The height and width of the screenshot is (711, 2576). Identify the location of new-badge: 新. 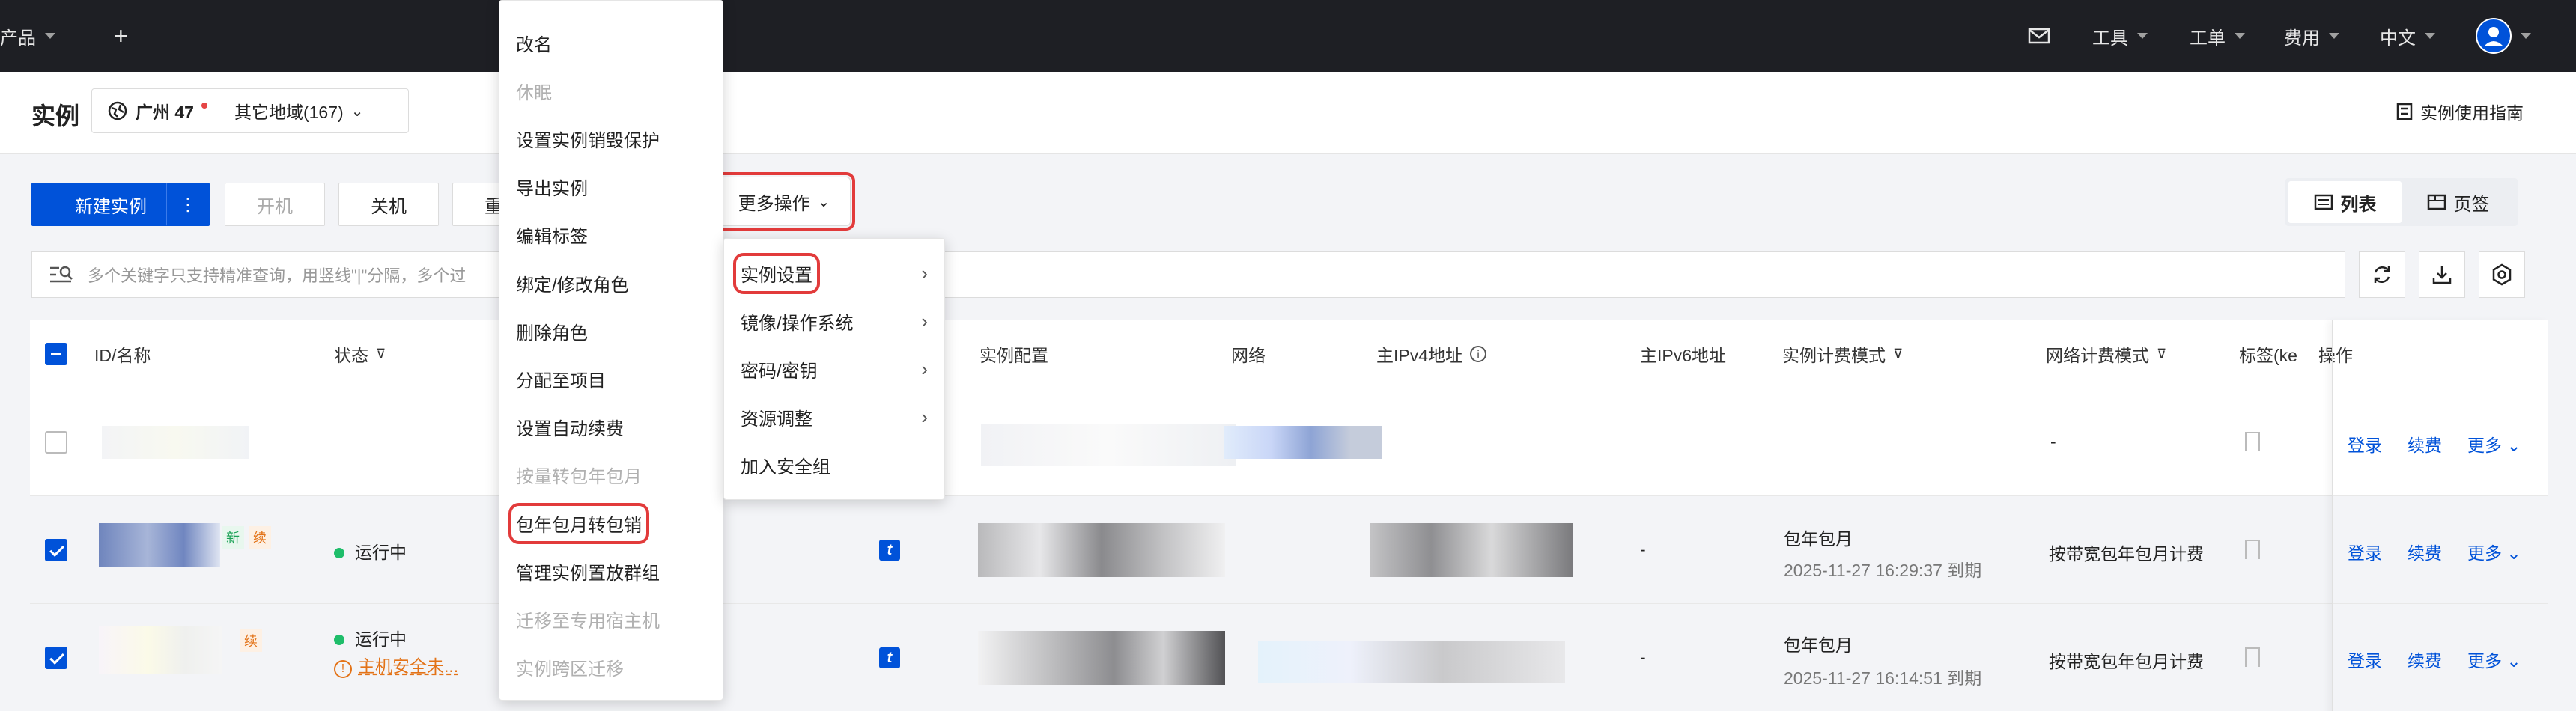
(233, 538).